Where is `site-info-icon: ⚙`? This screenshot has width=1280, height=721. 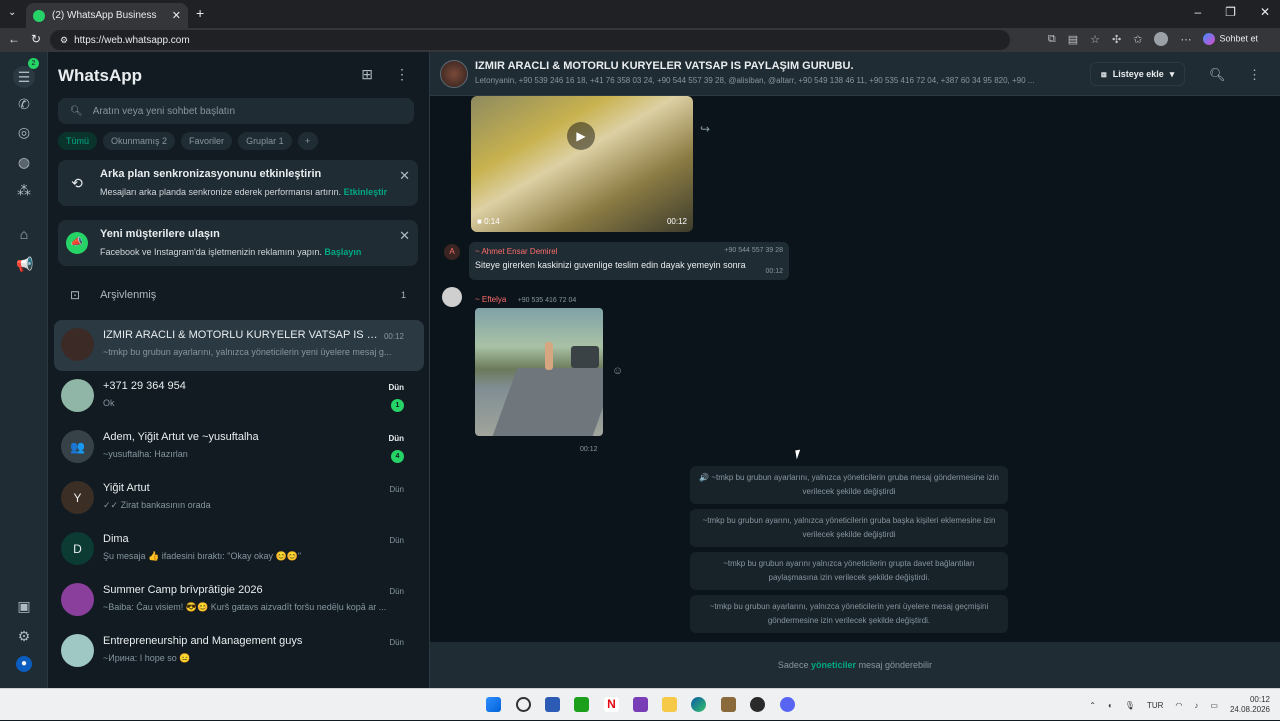
site-info-icon: ⚙ is located at coordinates (64, 40).